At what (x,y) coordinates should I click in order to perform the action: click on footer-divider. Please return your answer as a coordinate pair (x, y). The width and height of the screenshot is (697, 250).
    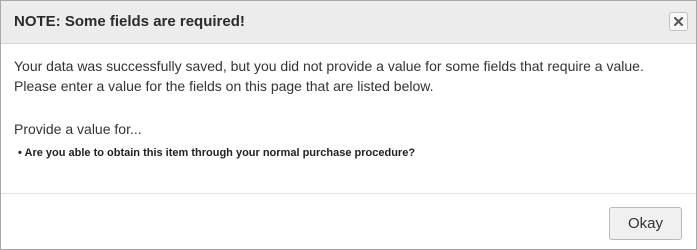
    Looking at the image, I should click on (348, 193).